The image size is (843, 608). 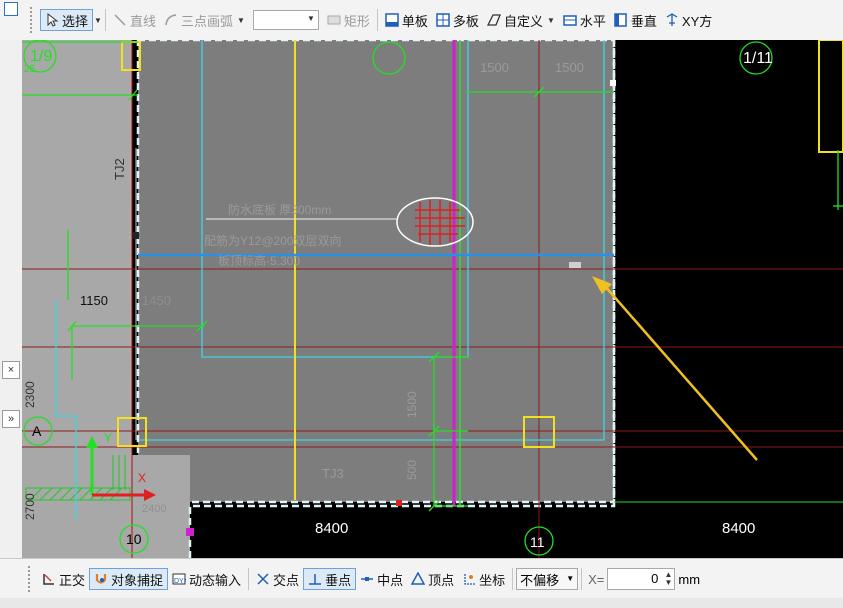 I want to click on vertex-snap: 顶点, so click(x=432, y=579).